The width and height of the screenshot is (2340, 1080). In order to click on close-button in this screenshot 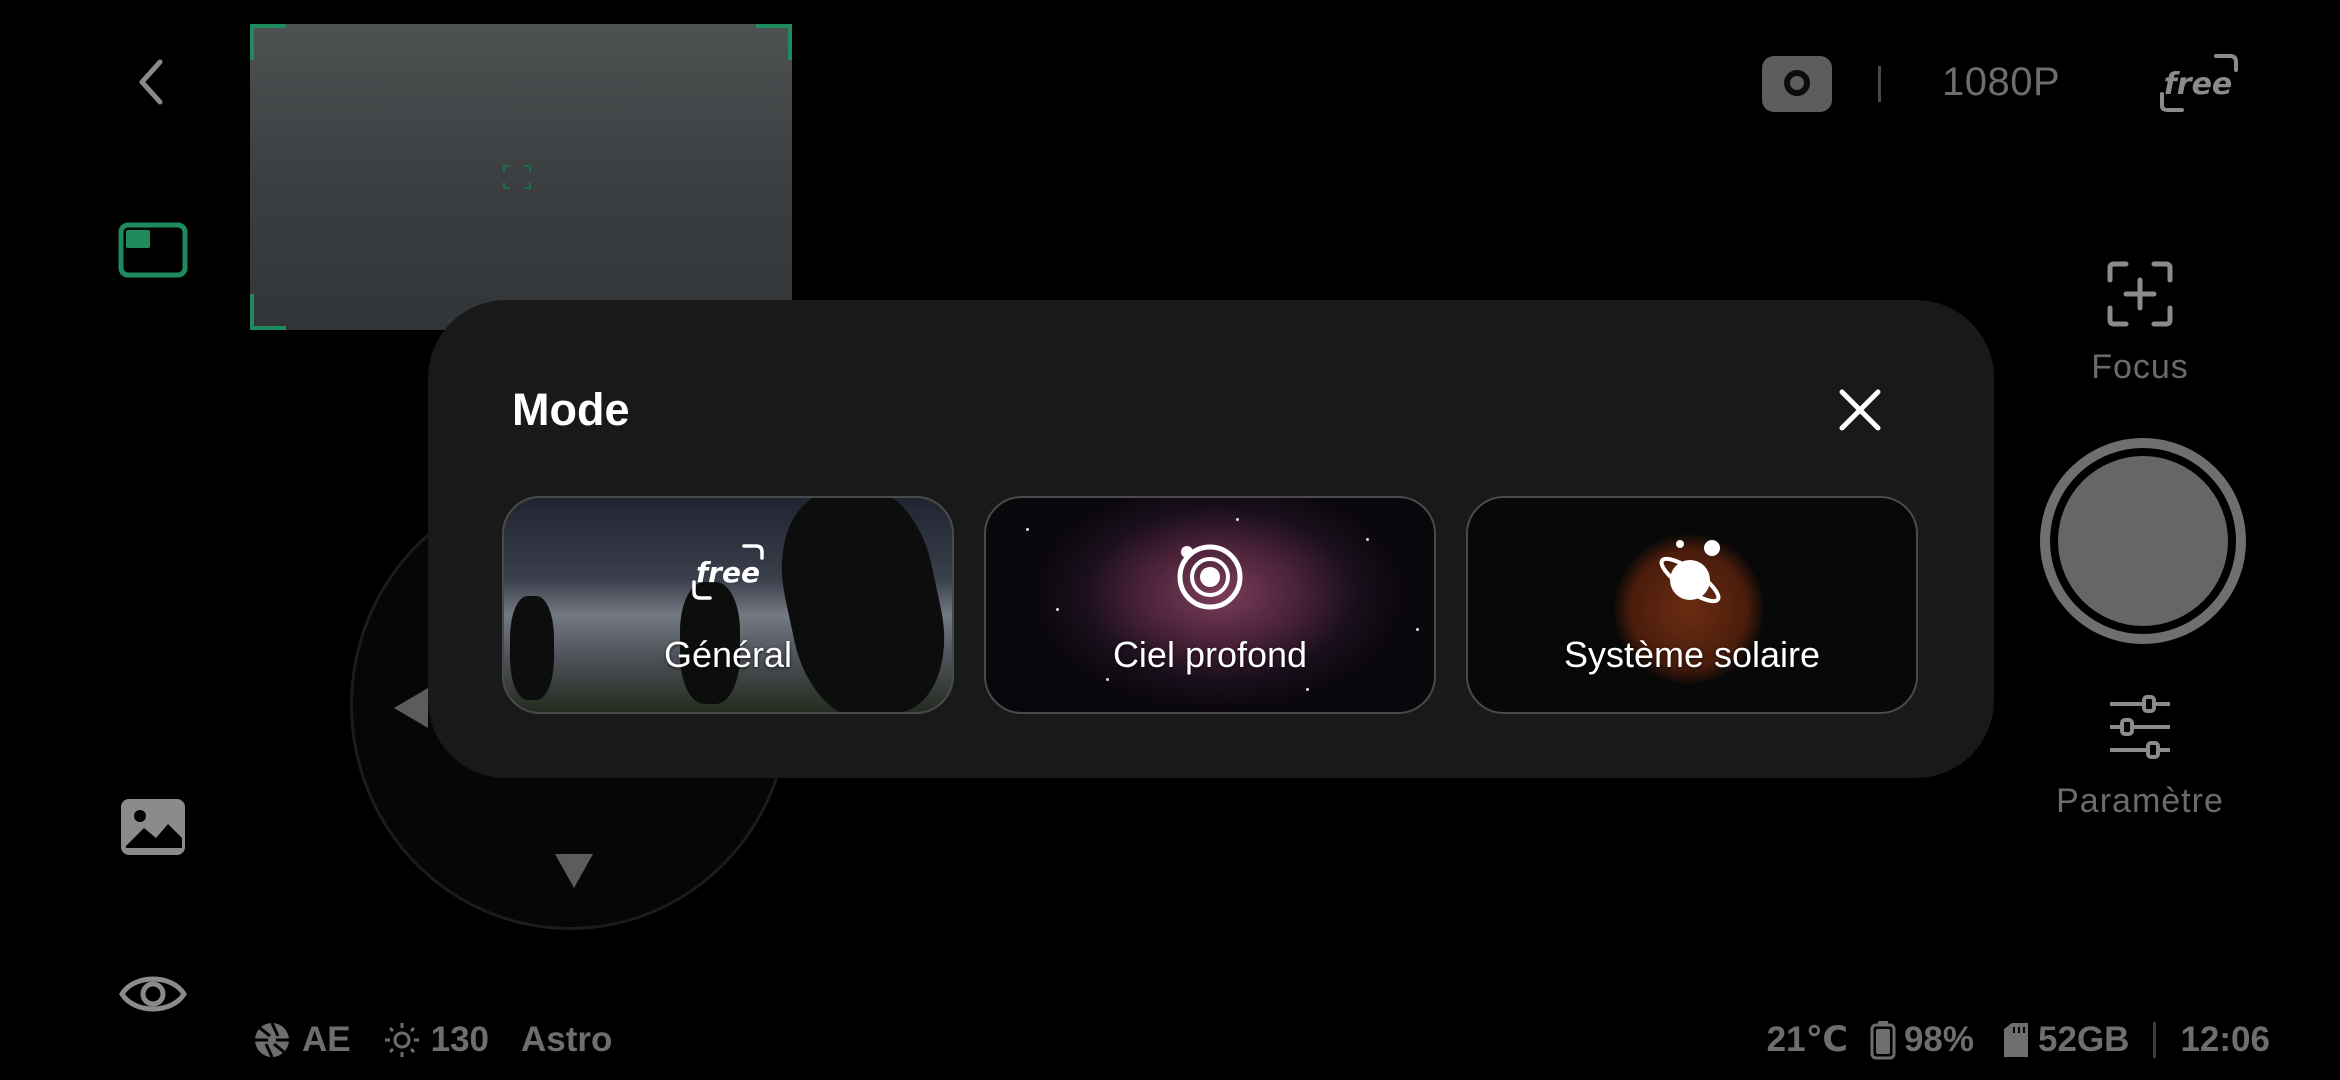, I will do `click(1860, 410)`.